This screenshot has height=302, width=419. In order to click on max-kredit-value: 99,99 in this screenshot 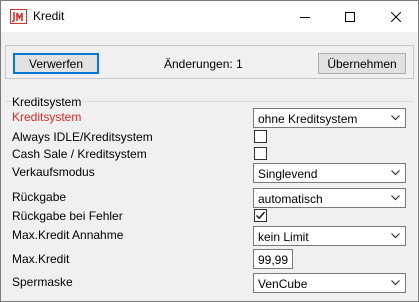, I will do `click(273, 260)`.